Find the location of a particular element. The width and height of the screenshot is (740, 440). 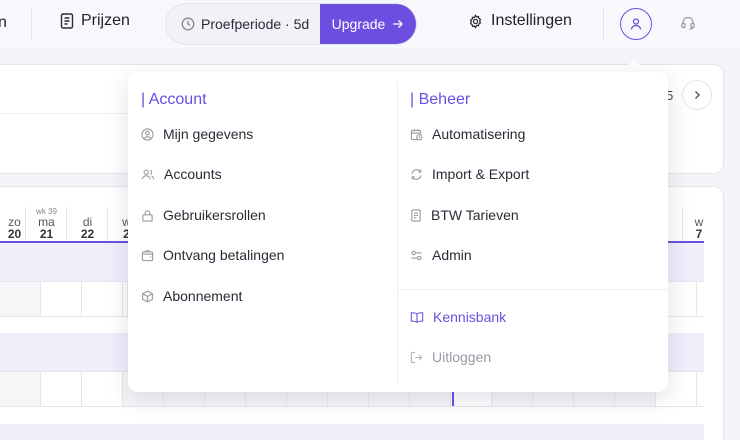

box-icon is located at coordinates (147, 296).